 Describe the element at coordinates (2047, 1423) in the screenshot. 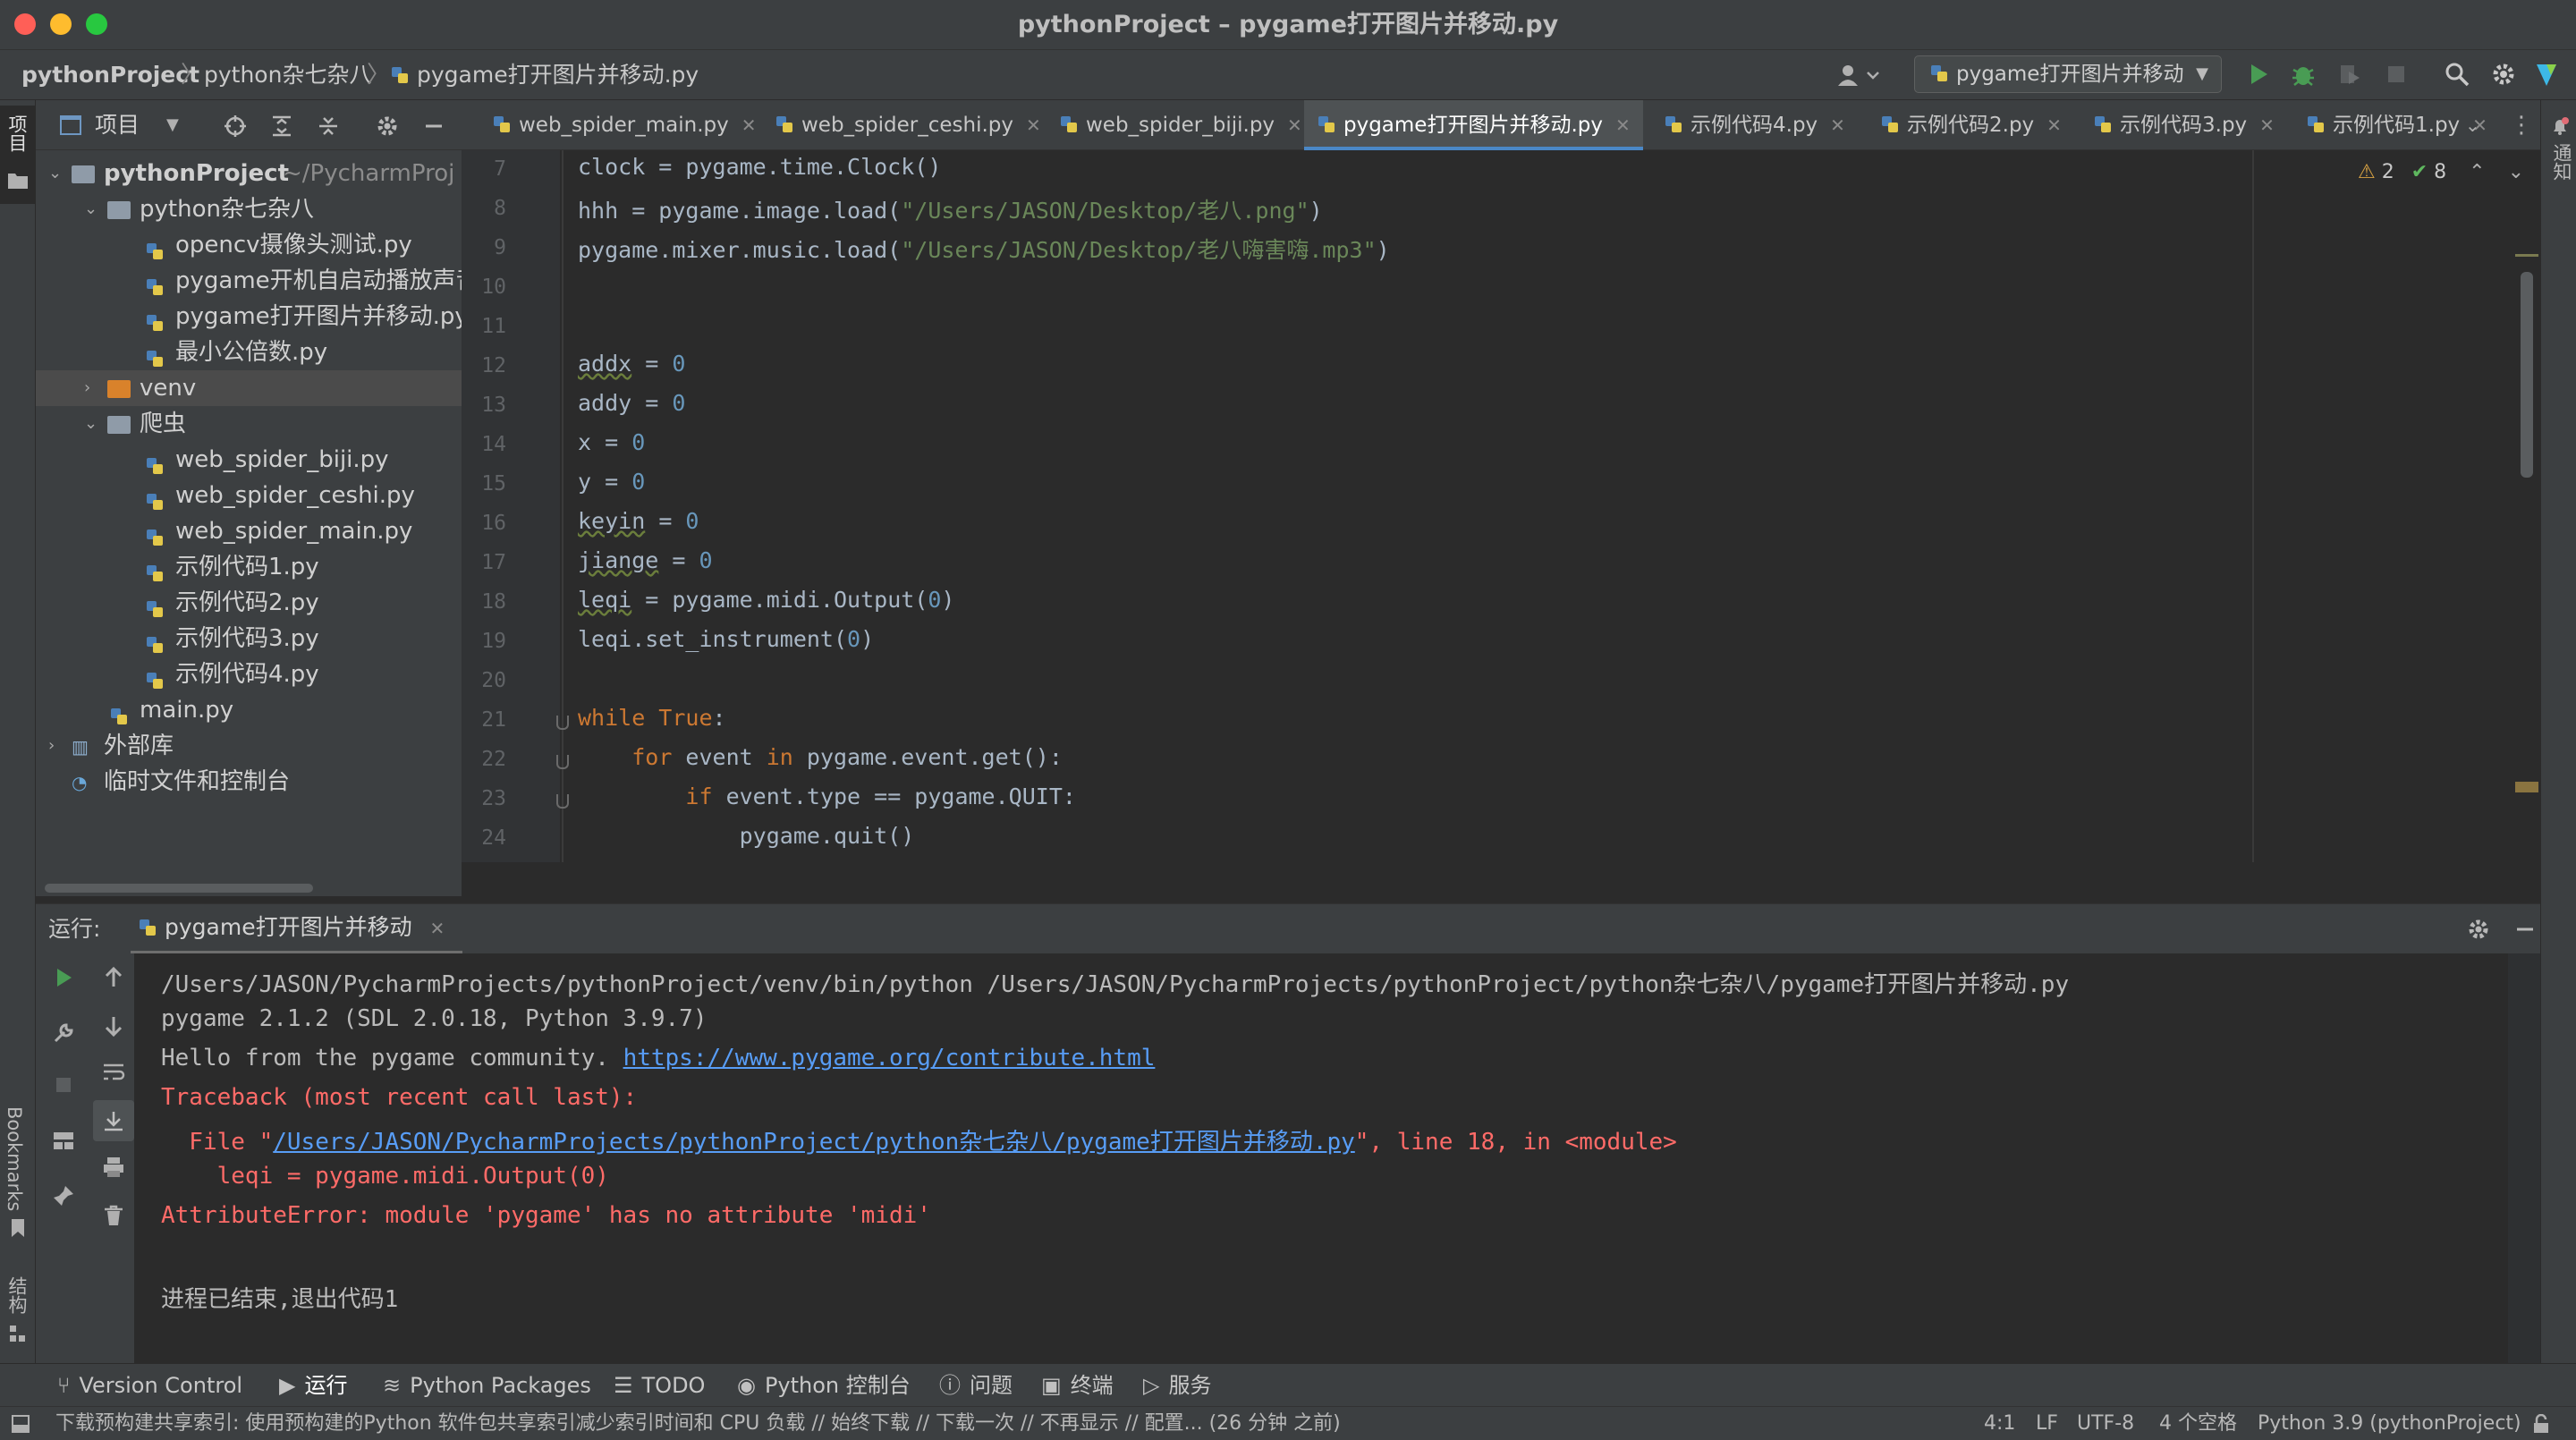

I see `line-separator: LF` at that location.